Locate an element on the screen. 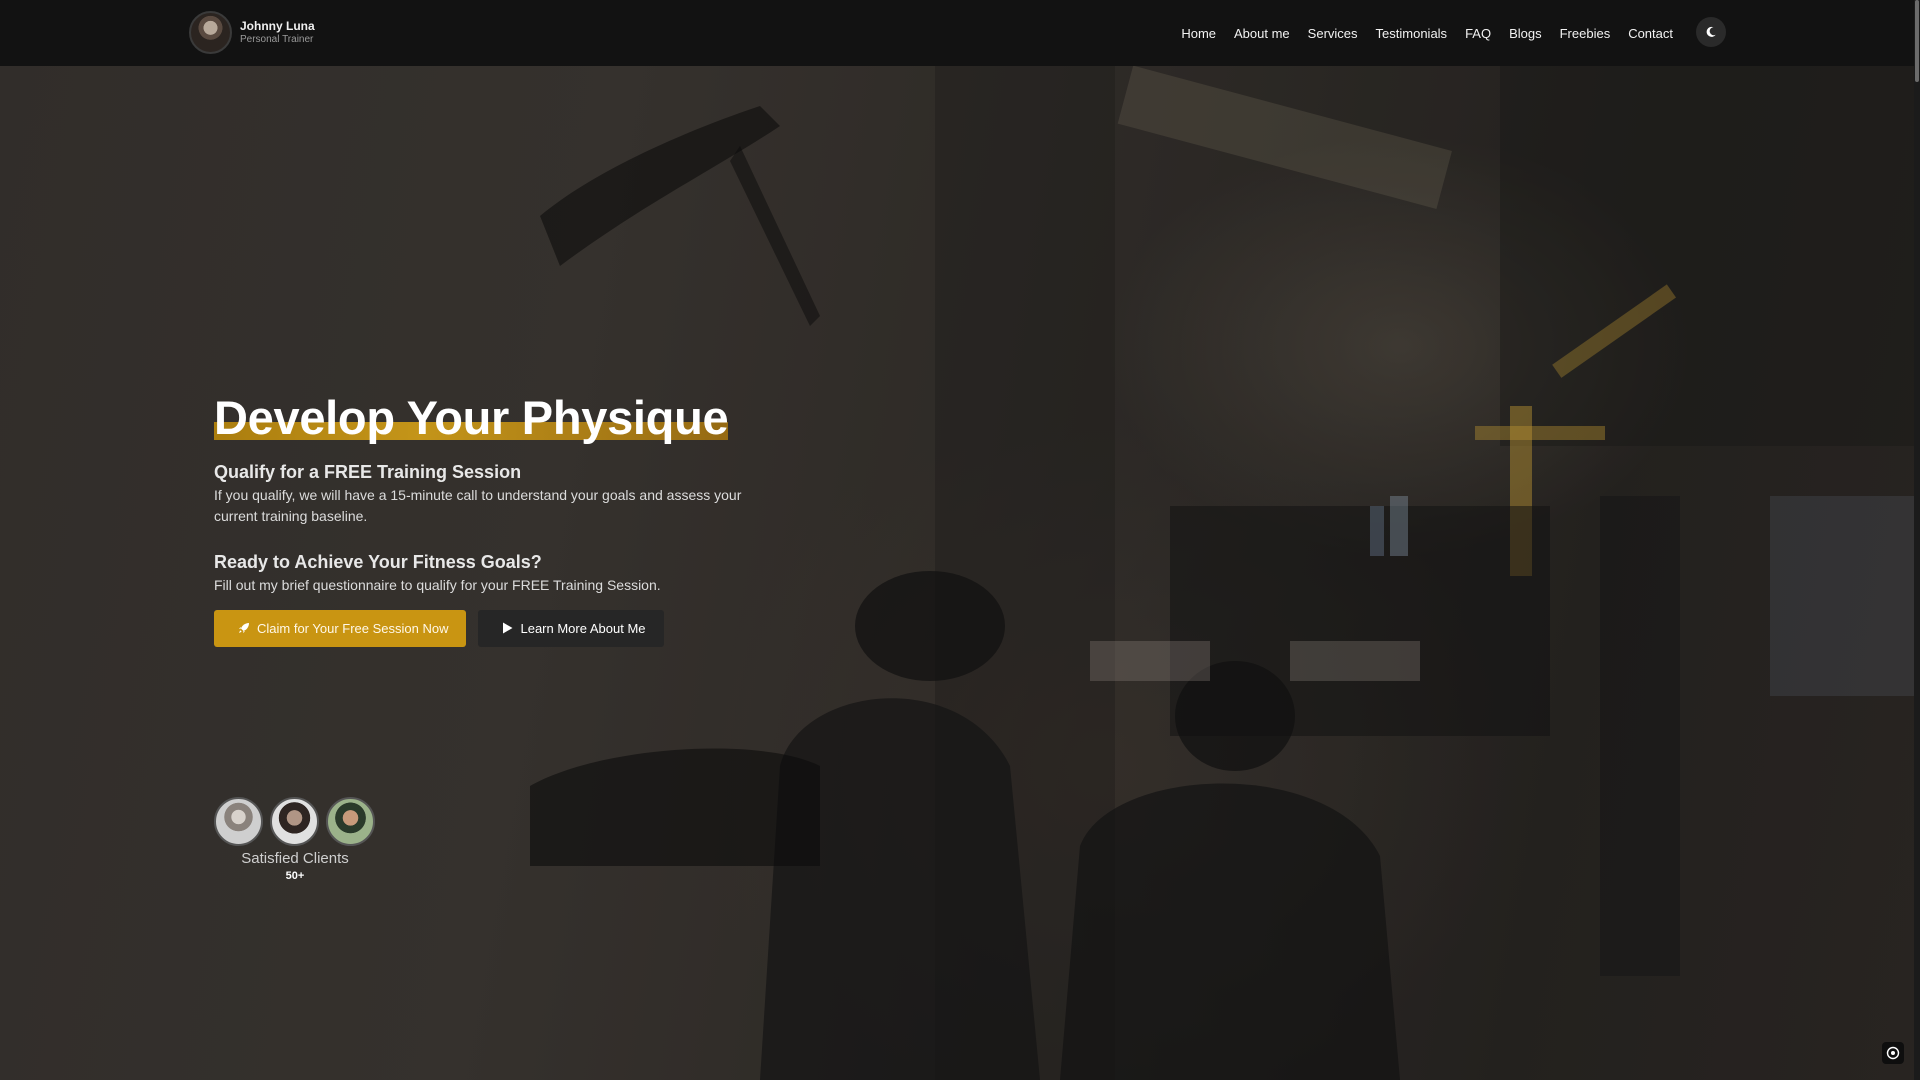 The width and height of the screenshot is (1920, 1080). nav-item-faq: FAQ is located at coordinates (1478, 33).